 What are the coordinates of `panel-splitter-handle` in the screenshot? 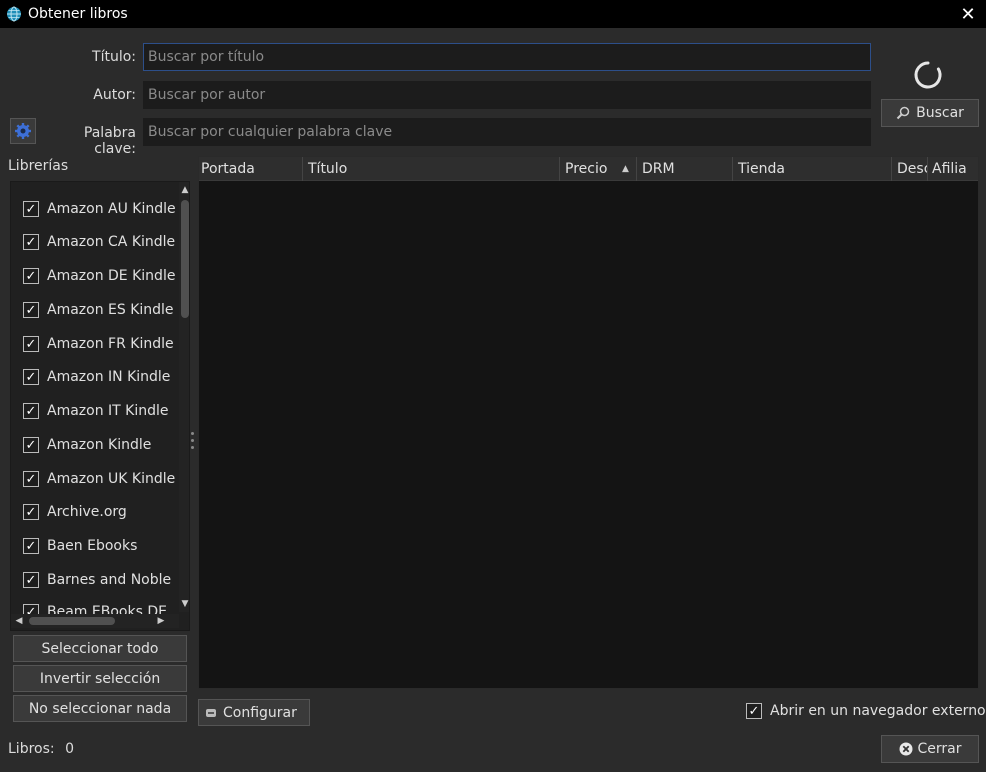 It's located at (193, 446).